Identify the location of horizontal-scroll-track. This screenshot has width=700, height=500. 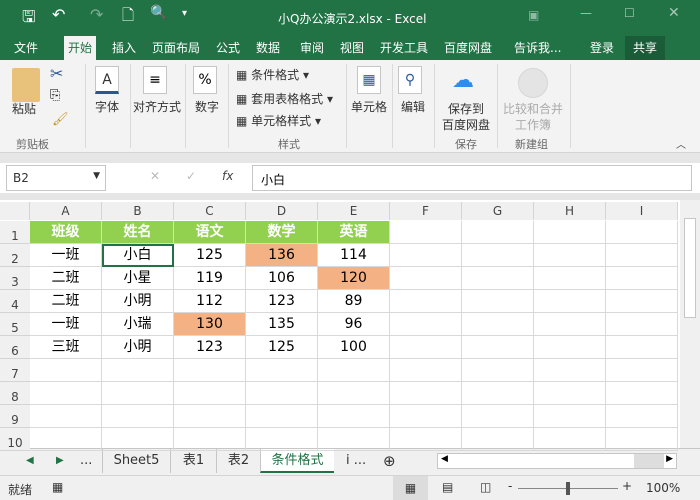
(649, 461).